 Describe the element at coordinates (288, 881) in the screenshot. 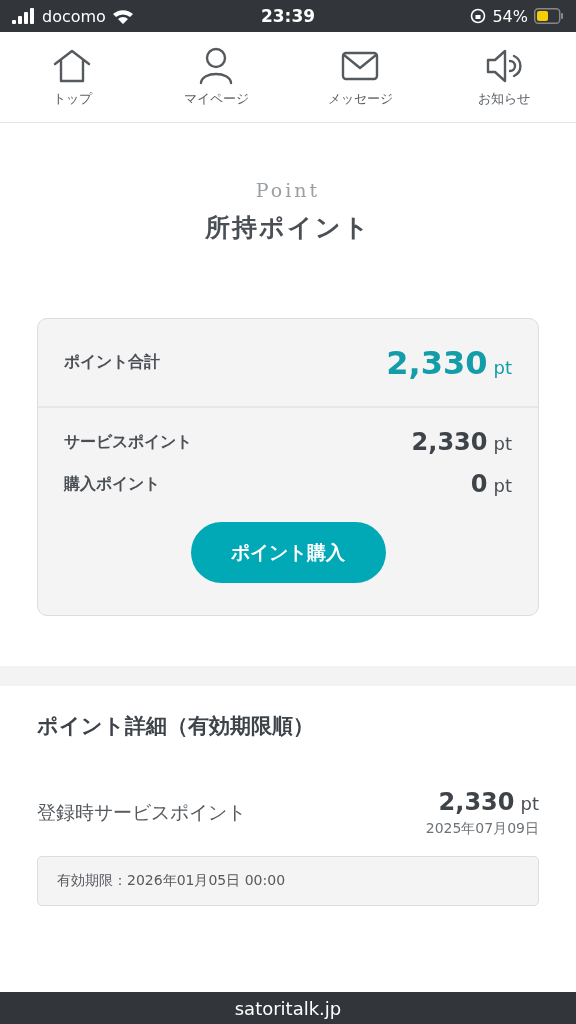

I see `expiry-note: 有効期限：2026年01月05日 00:00` at that location.